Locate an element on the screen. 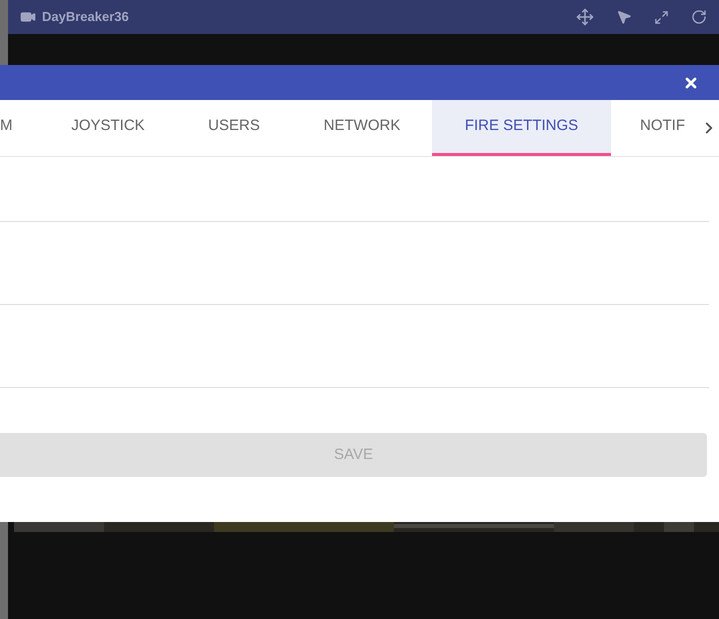  tab: USERS is located at coordinates (234, 128).